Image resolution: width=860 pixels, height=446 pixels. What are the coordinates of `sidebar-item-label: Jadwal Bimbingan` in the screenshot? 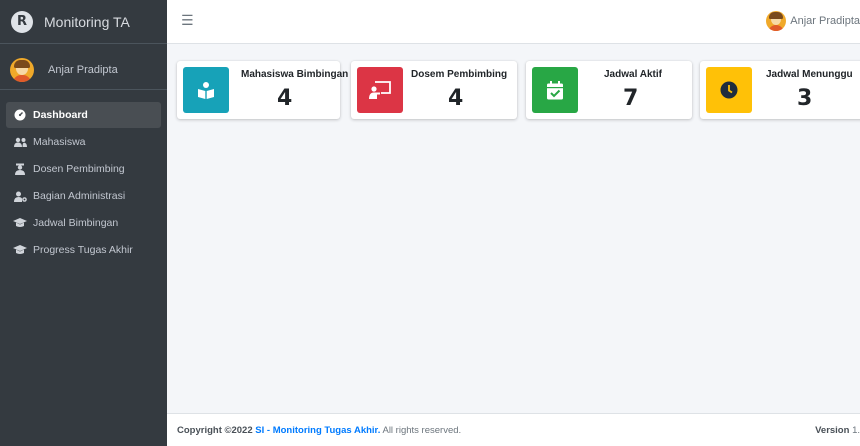 It's located at (76, 223).